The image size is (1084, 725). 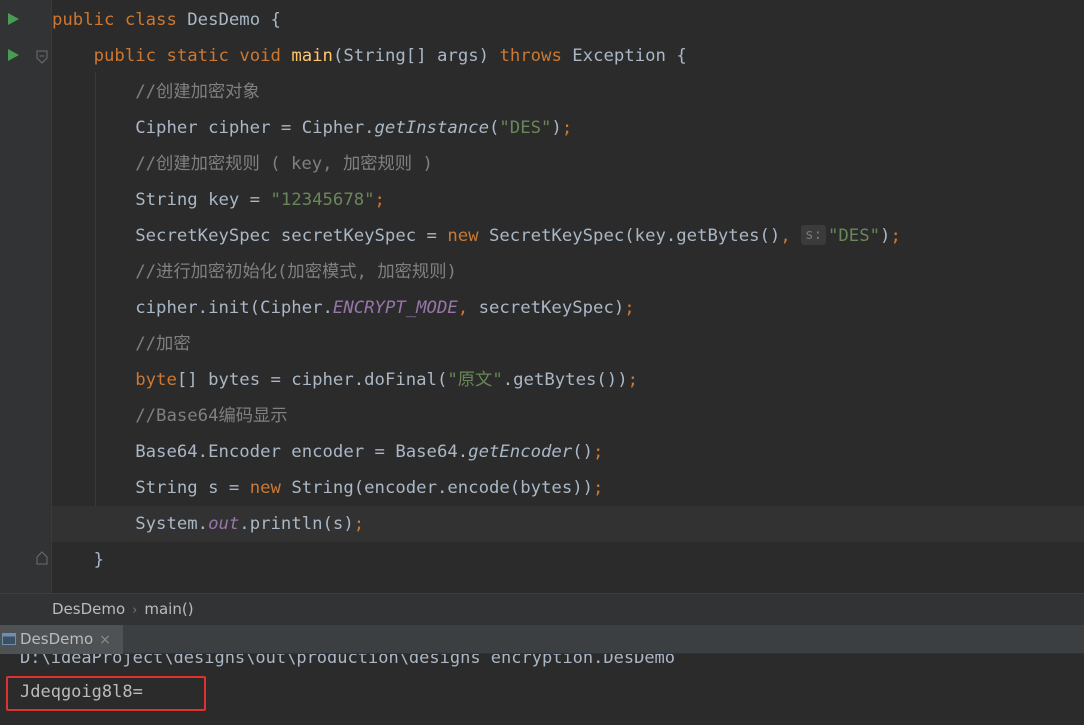 What do you see at coordinates (583, 452) in the screenshot?
I see `code-token: ()` at bounding box center [583, 452].